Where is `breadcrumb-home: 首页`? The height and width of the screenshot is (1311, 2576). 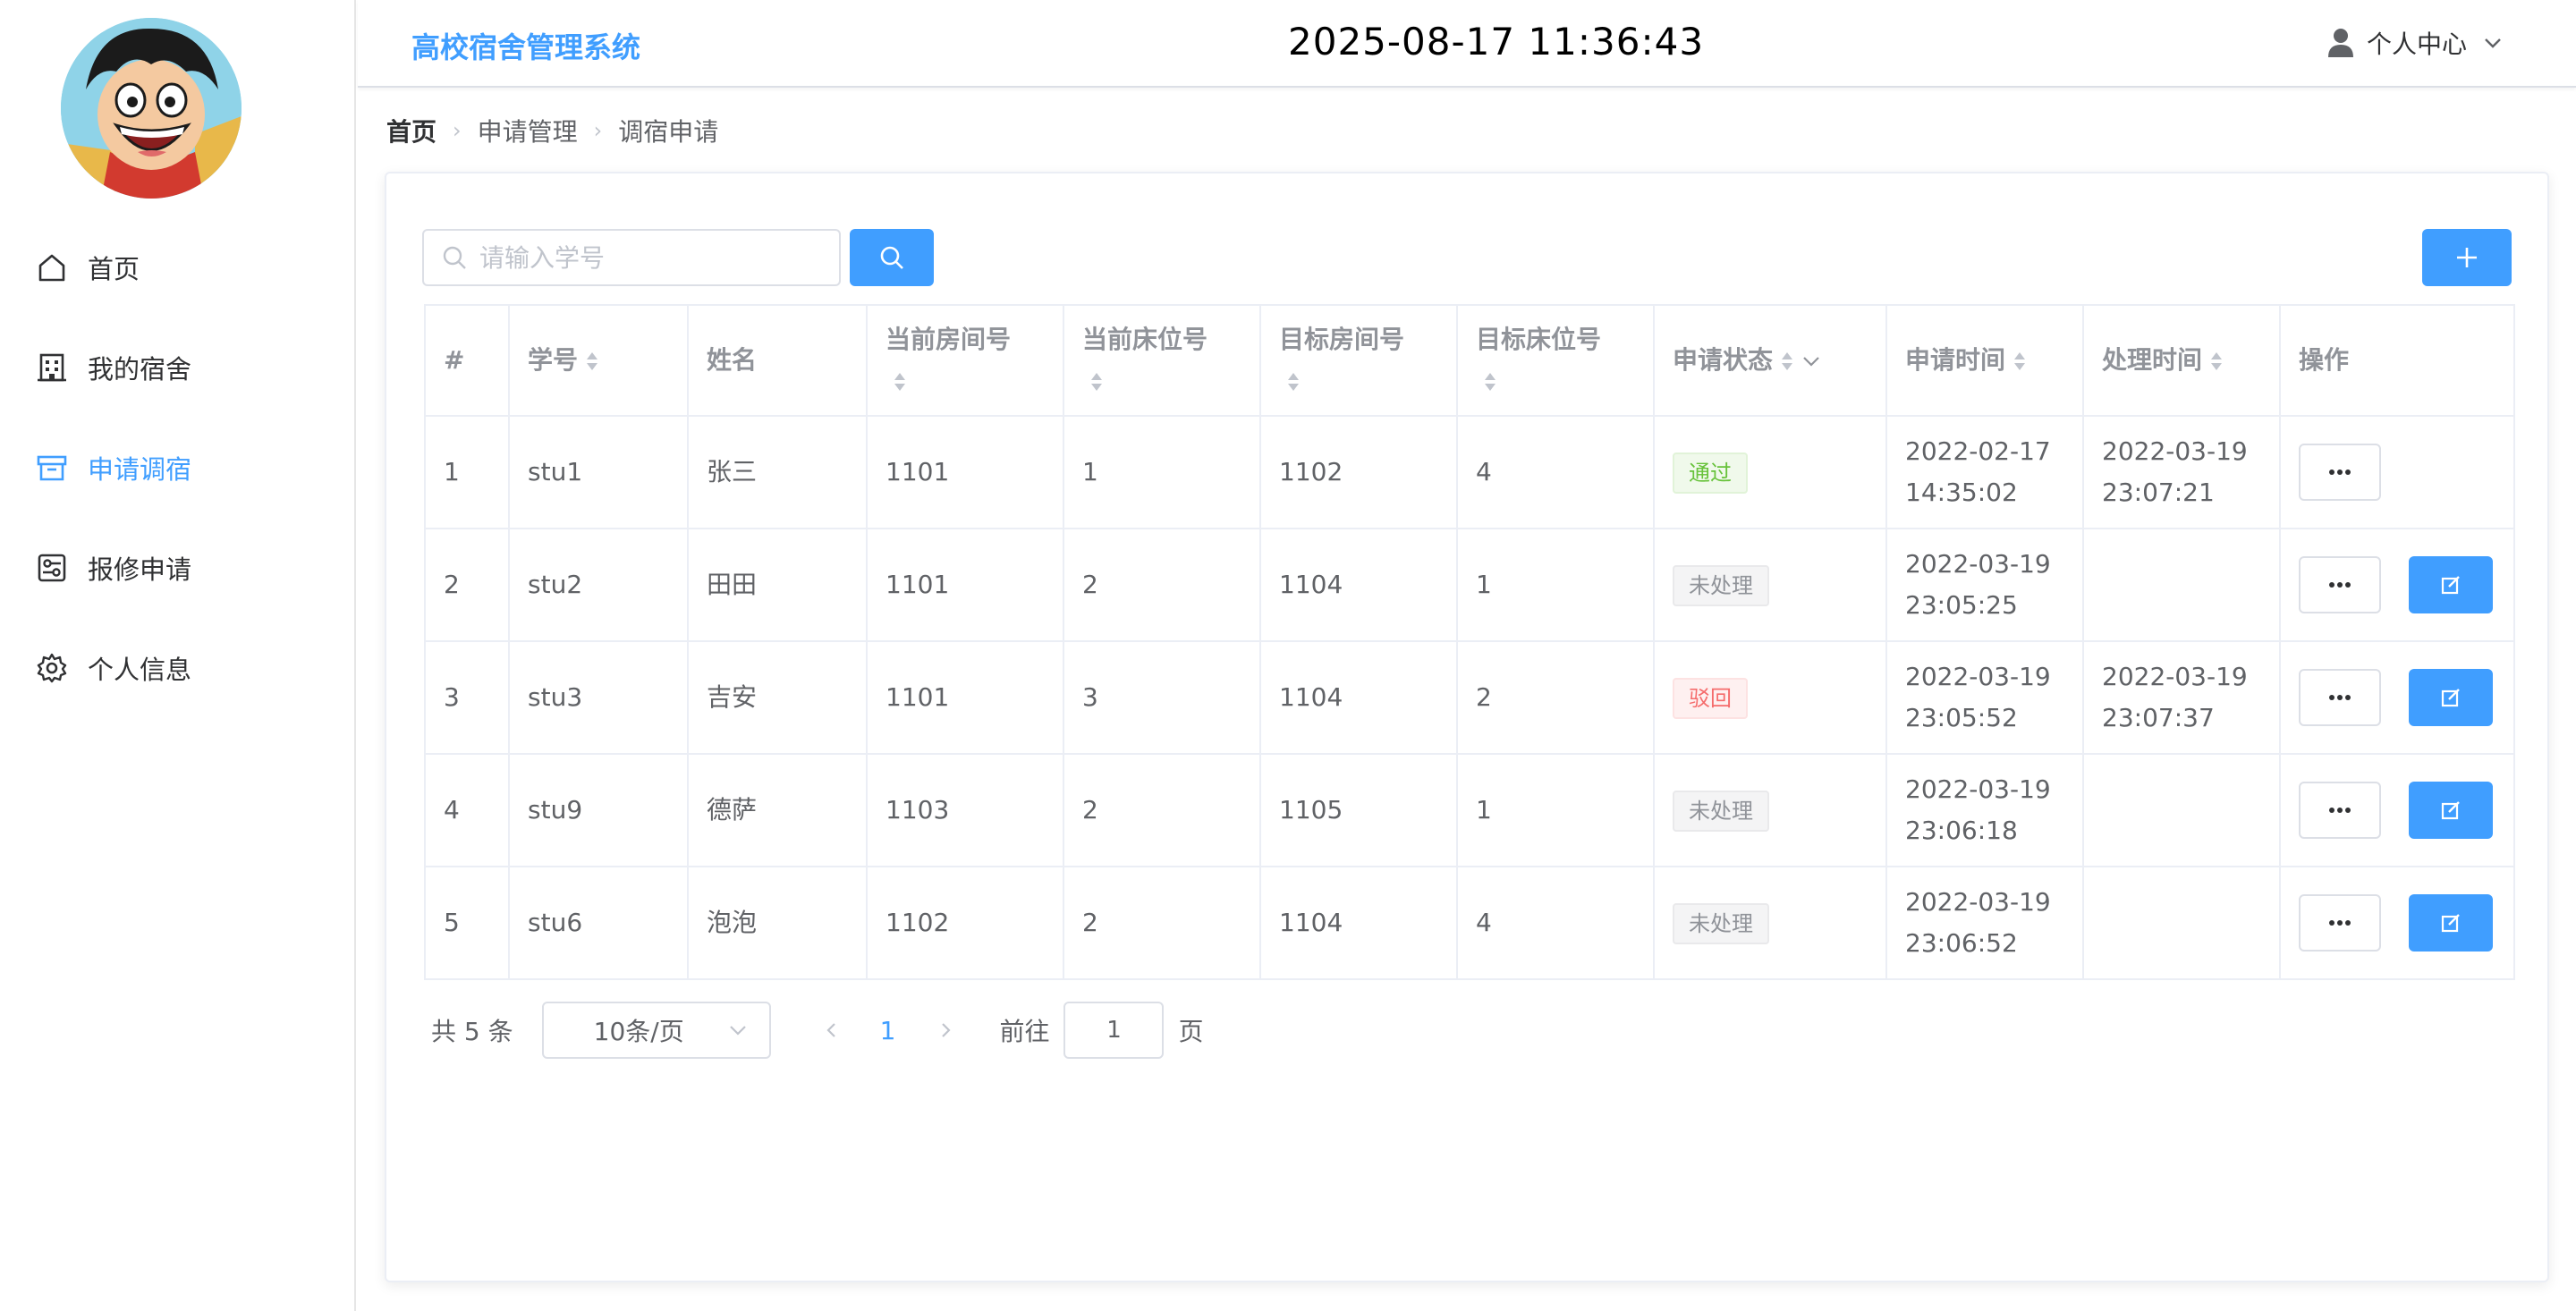
breadcrumb-home: 首页 is located at coordinates (411, 130).